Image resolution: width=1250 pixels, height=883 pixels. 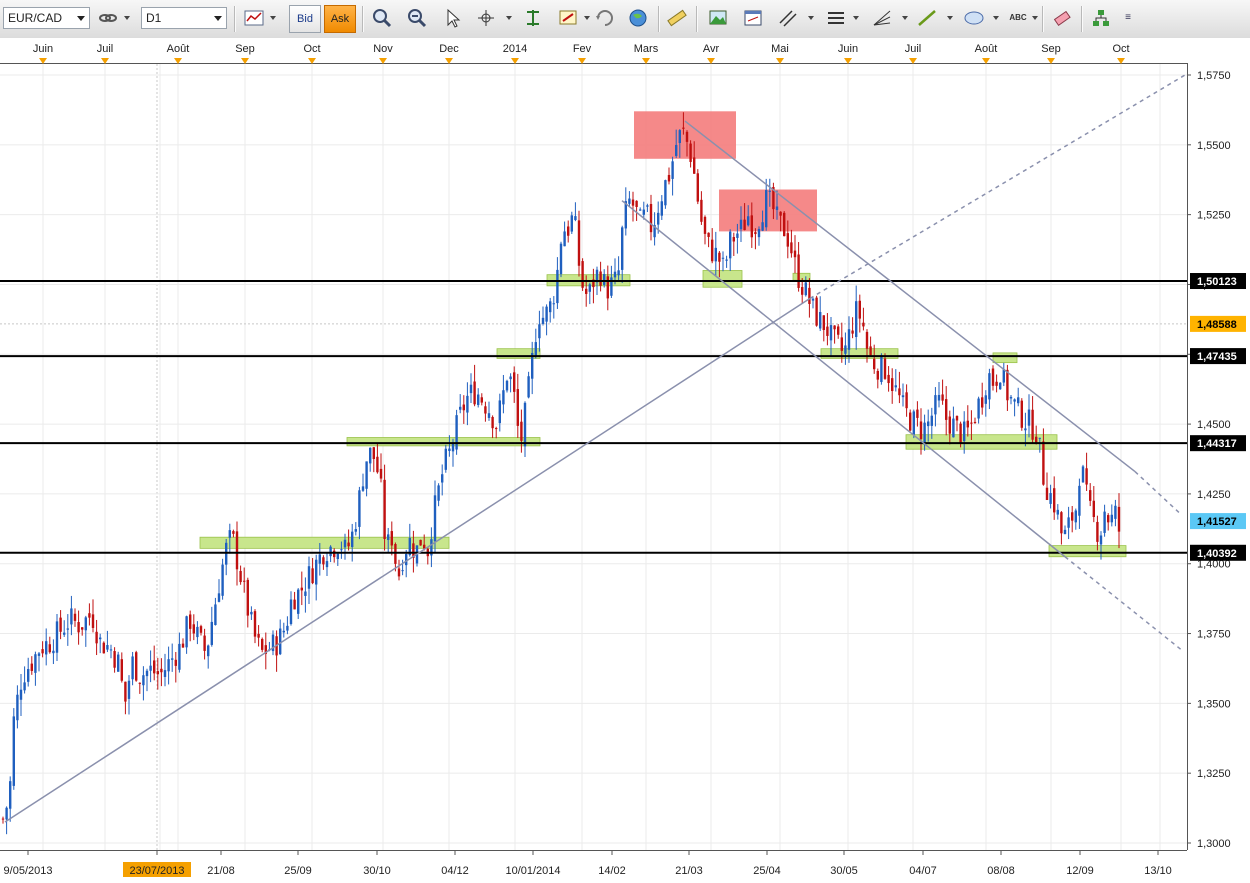 I want to click on template-dropdown-icon, so click(x=587, y=18).